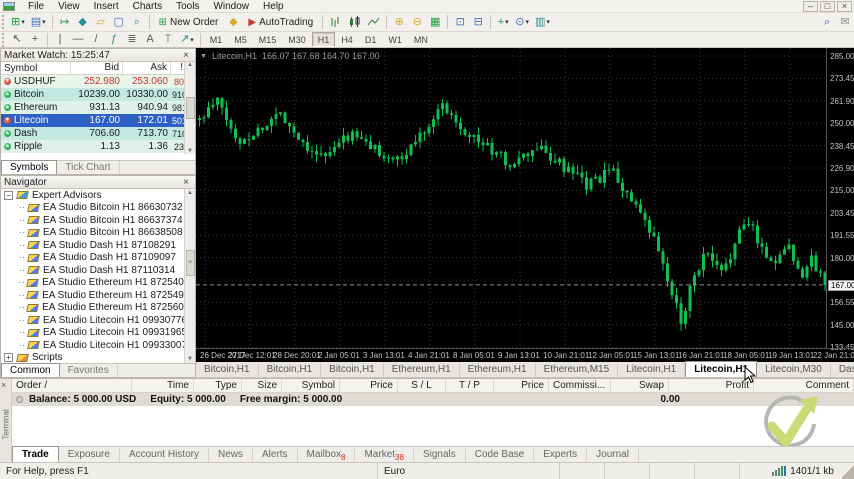  Describe the element at coordinates (29, 167) in the screenshot. I see `market-watch-tab-symbols: Symbols` at that location.